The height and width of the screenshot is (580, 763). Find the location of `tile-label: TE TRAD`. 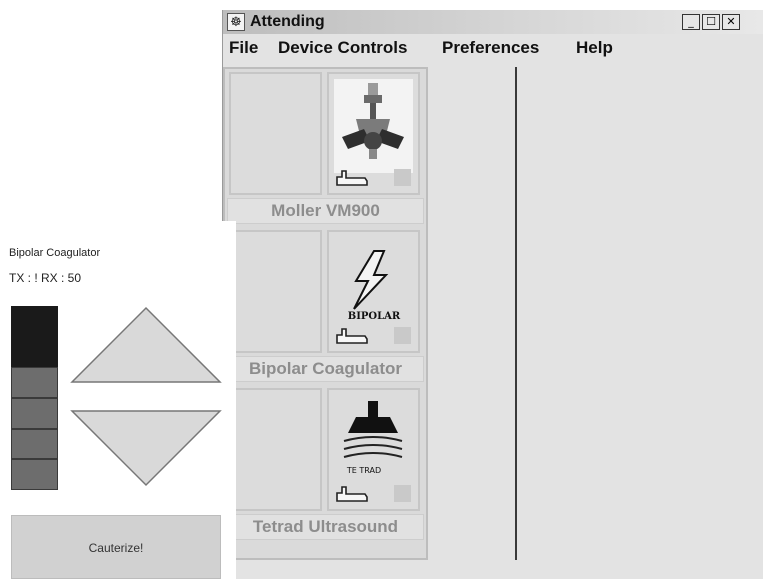

tile-label: TE TRAD is located at coordinates (363, 470).